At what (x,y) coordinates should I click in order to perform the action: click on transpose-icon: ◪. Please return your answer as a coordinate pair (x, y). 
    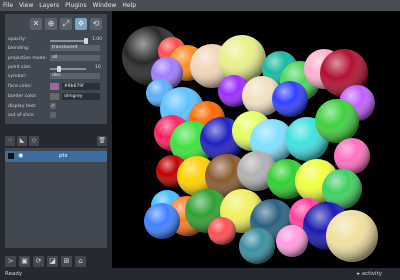
    Looking at the image, I should click on (52, 261).